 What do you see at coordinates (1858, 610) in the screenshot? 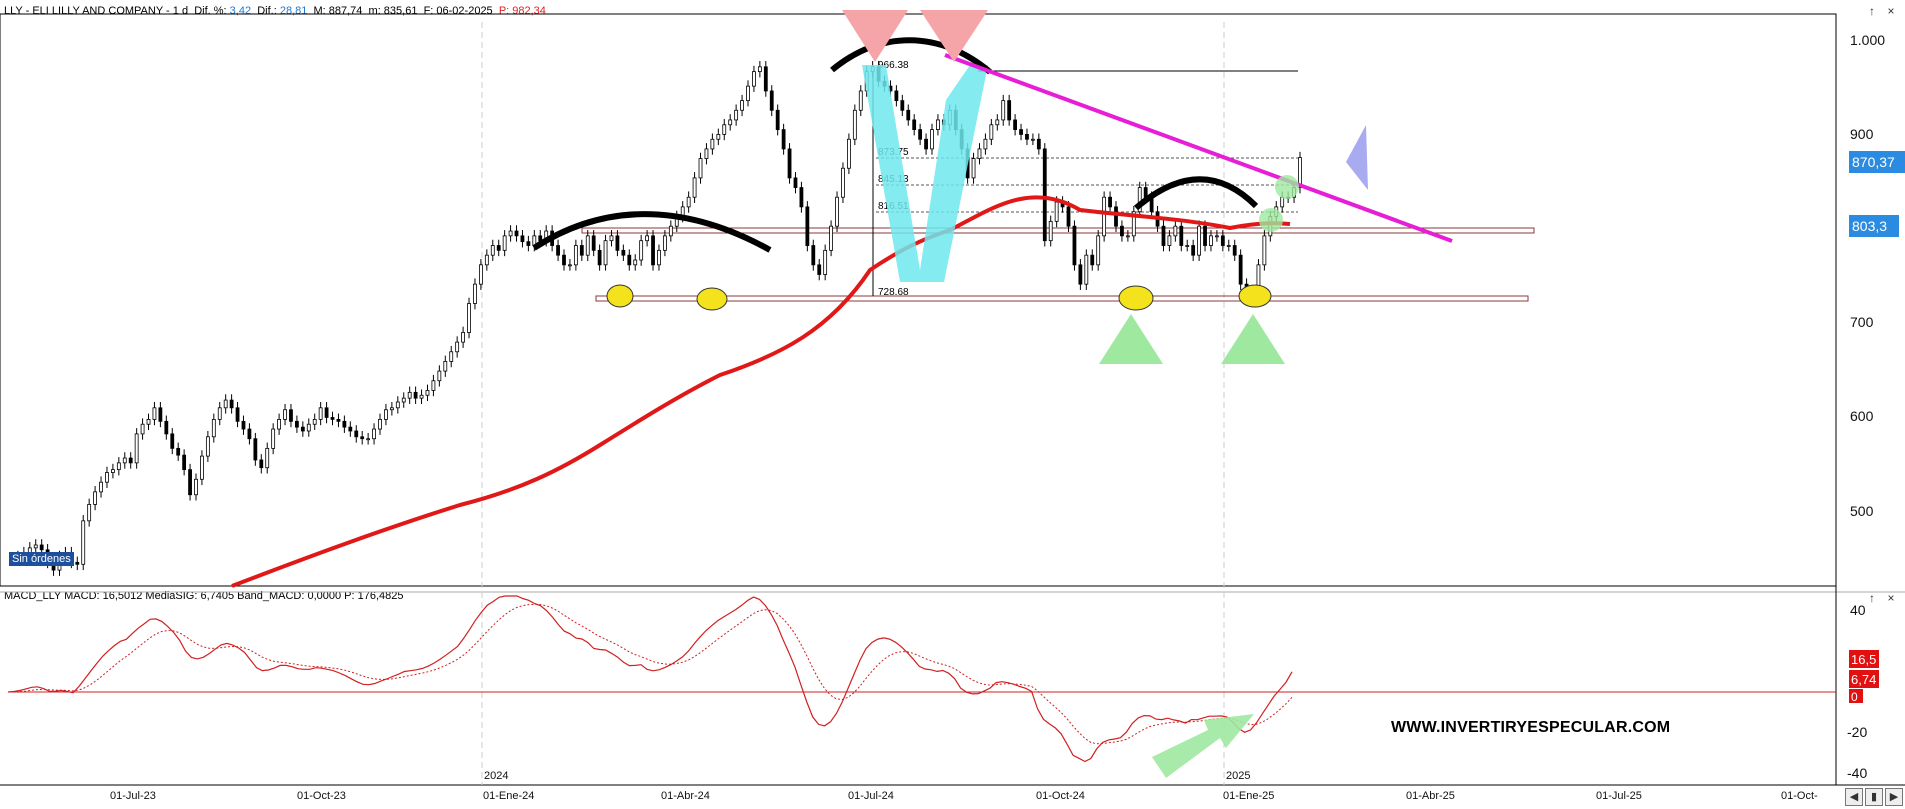
I see `macd-tick: 40` at bounding box center [1858, 610].